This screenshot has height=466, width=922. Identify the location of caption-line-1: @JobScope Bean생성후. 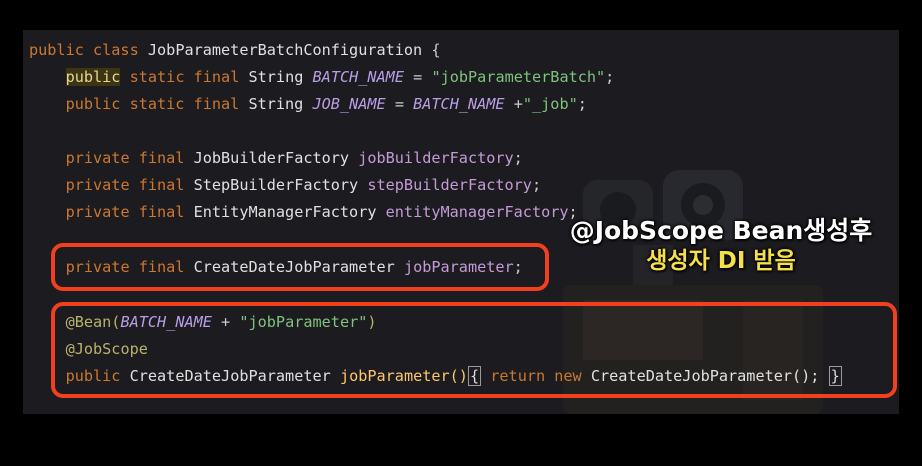
(721, 230).